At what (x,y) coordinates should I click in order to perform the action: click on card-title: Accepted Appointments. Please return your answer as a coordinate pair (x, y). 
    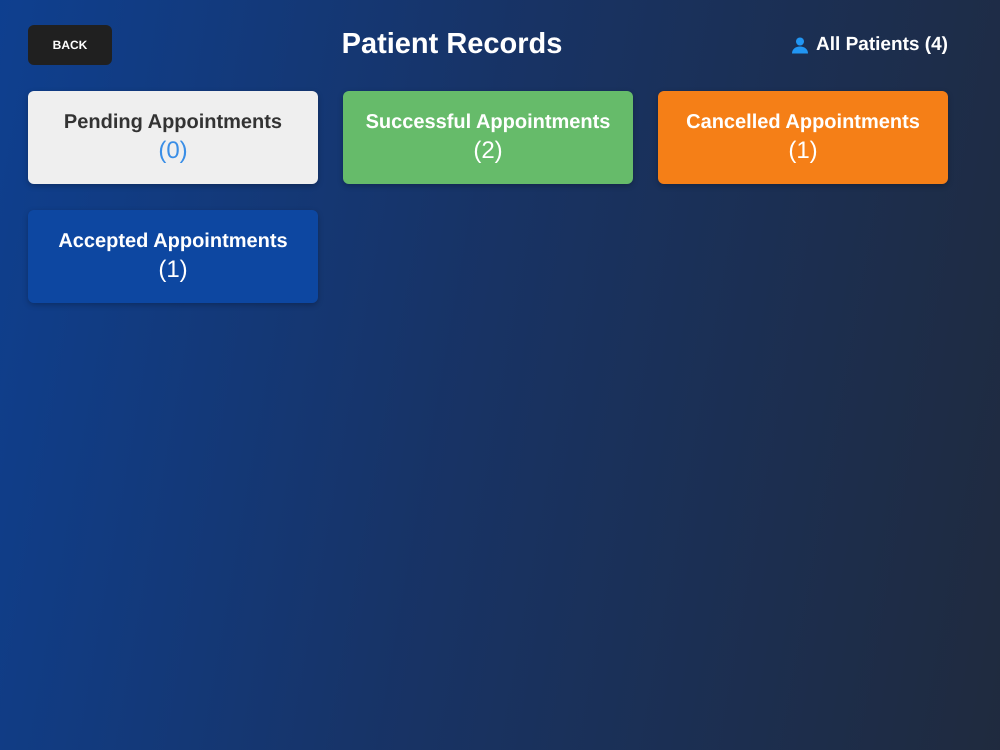
    Looking at the image, I should click on (173, 240).